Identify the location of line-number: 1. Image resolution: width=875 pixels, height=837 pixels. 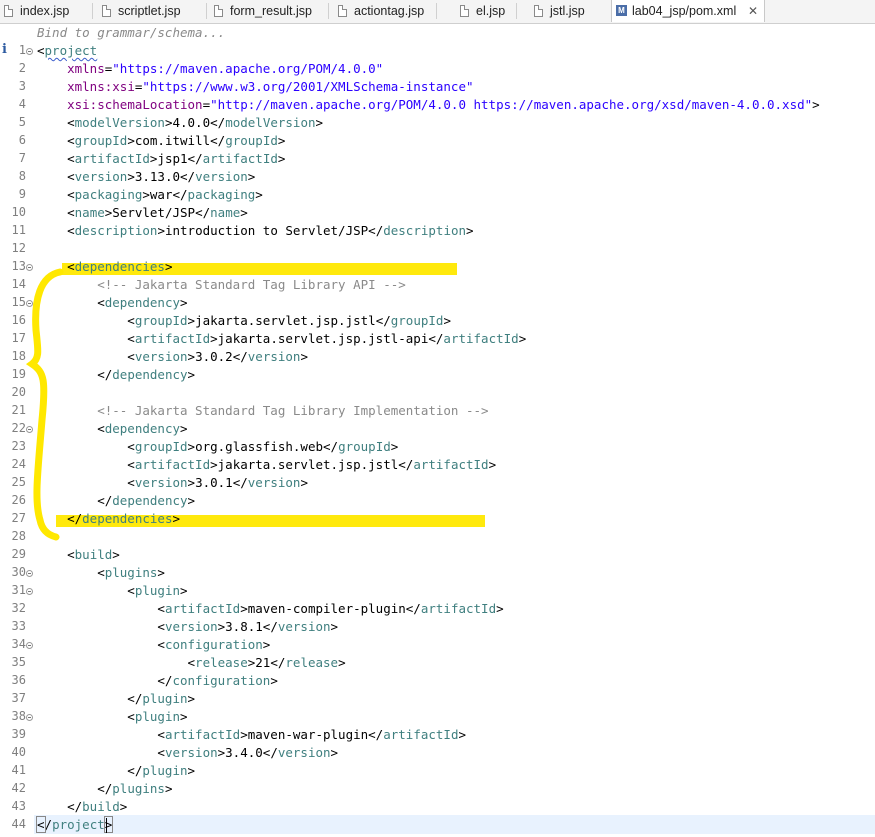
(22, 50).